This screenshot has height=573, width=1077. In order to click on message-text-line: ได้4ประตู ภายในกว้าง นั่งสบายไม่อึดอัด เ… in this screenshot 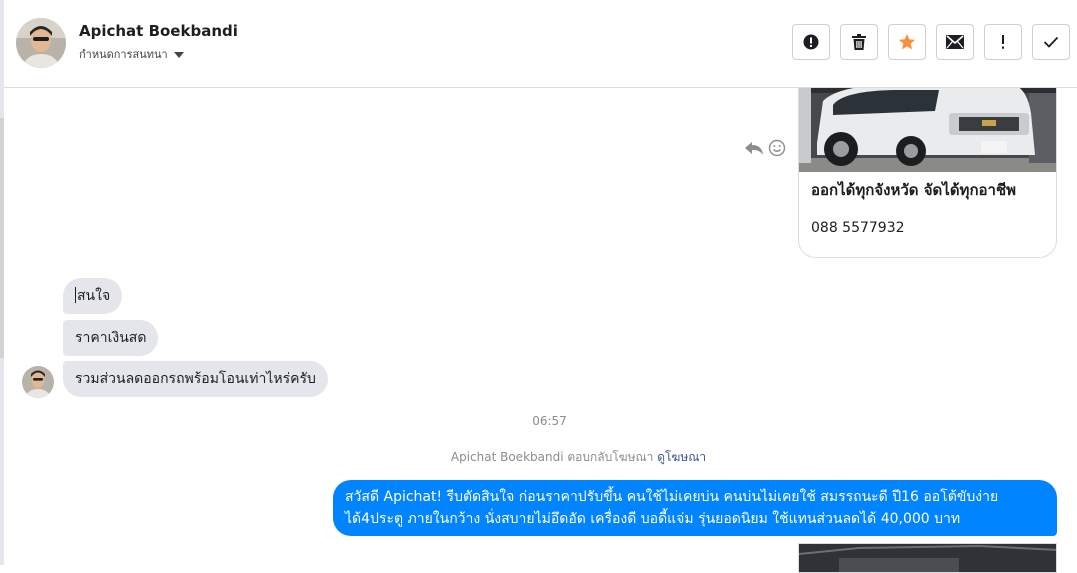, I will do `click(653, 519)`.